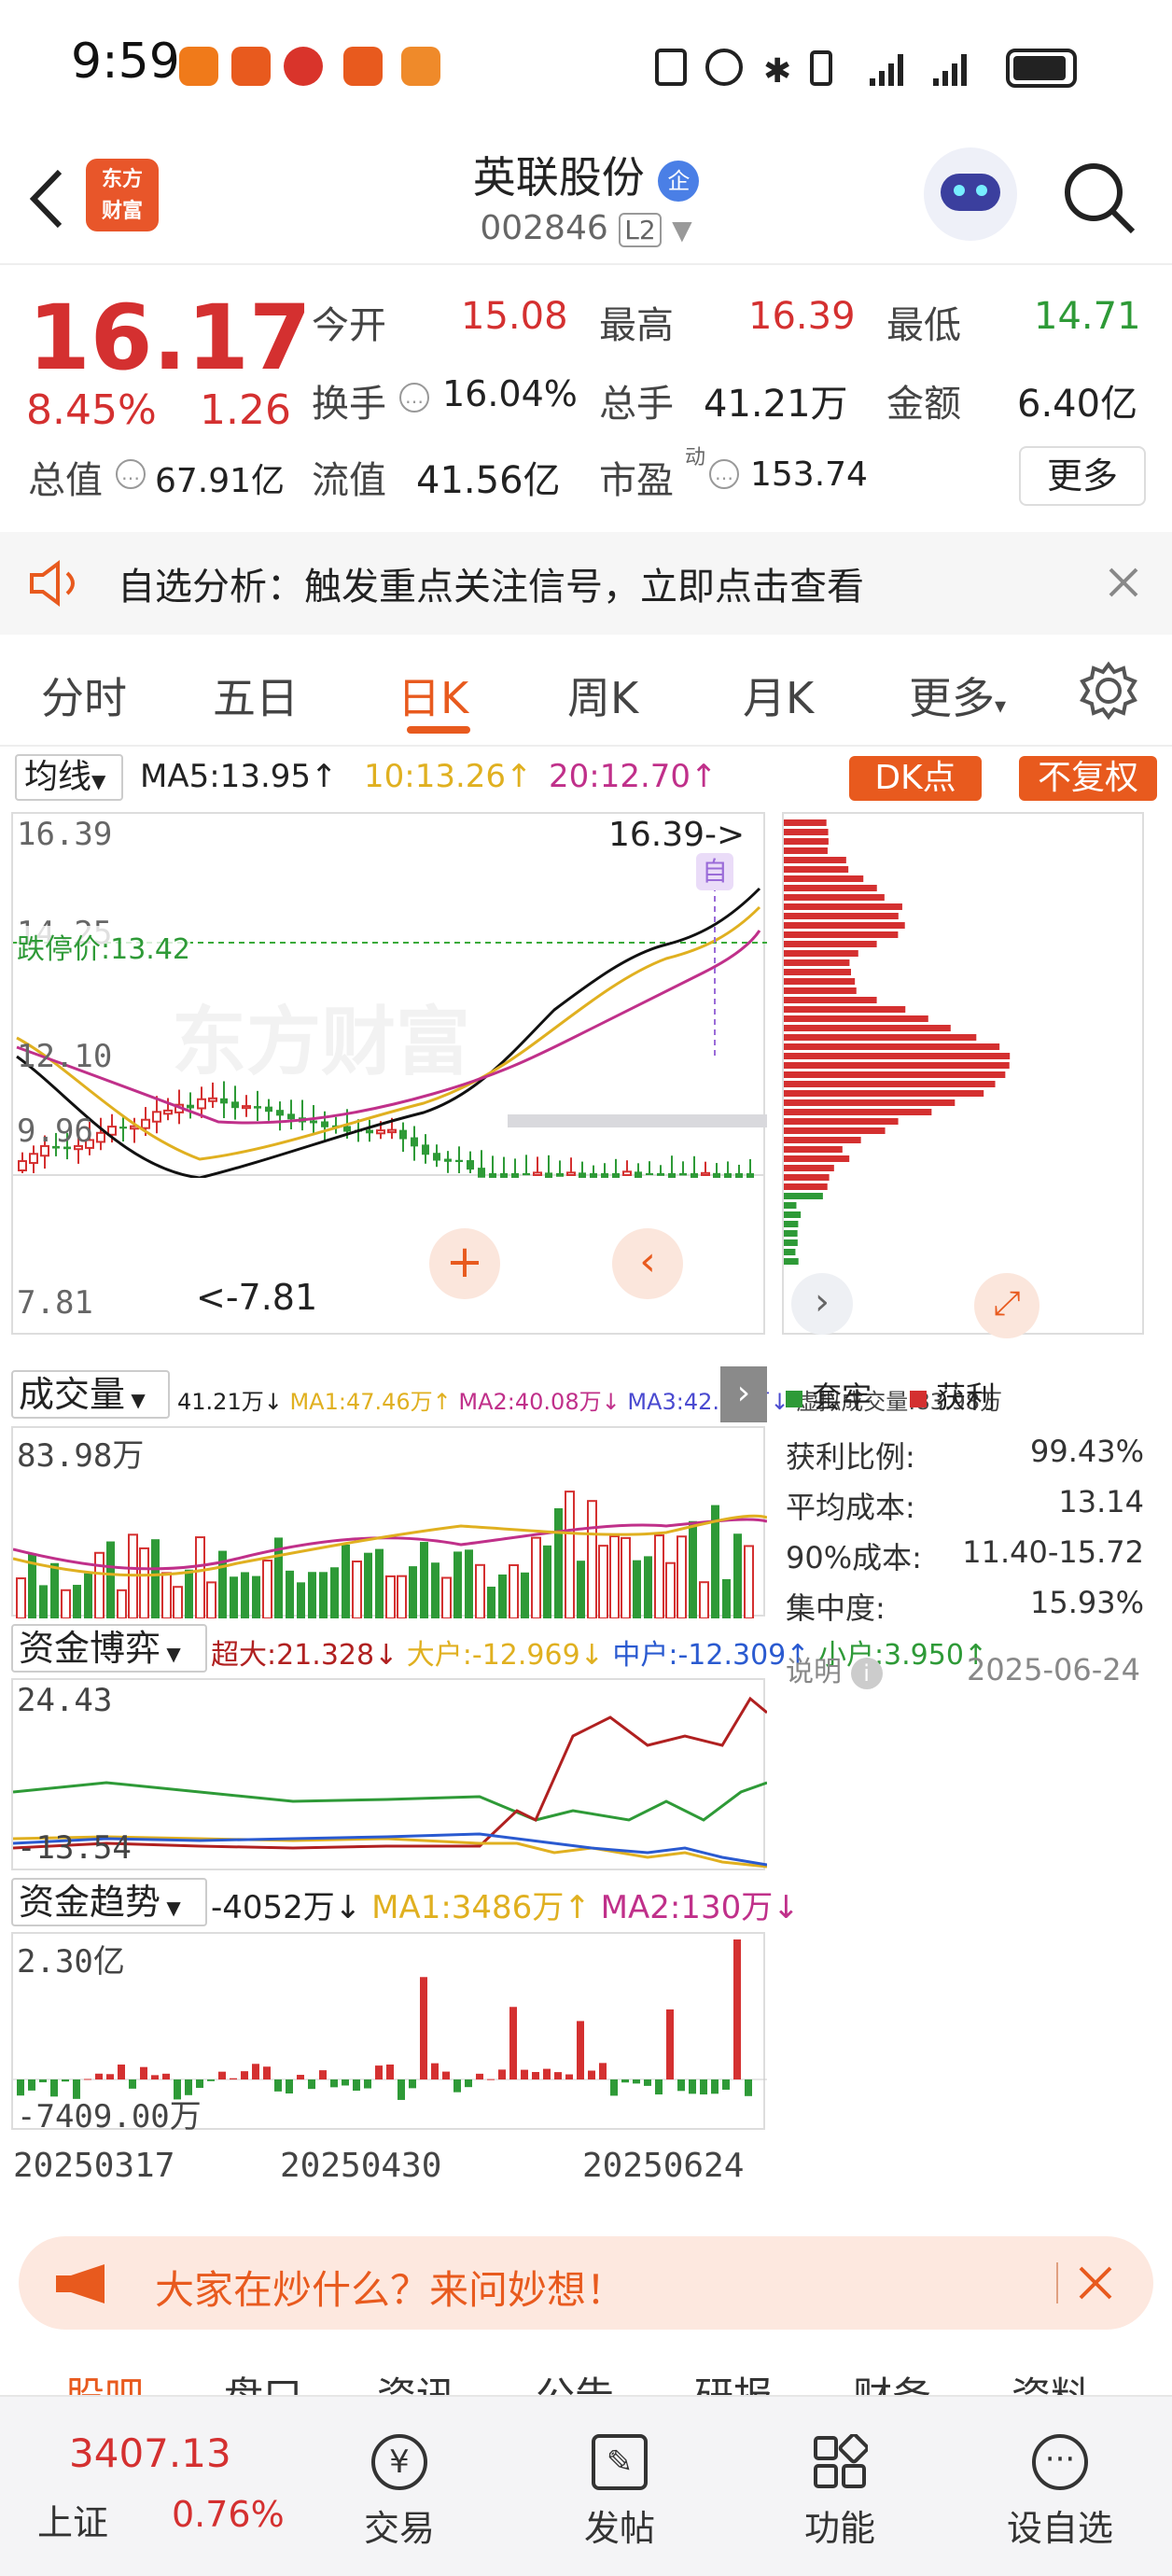 The height and width of the screenshot is (2576, 1172). What do you see at coordinates (69, 777) in the screenshot?
I see `ma-select: 均线▼` at bounding box center [69, 777].